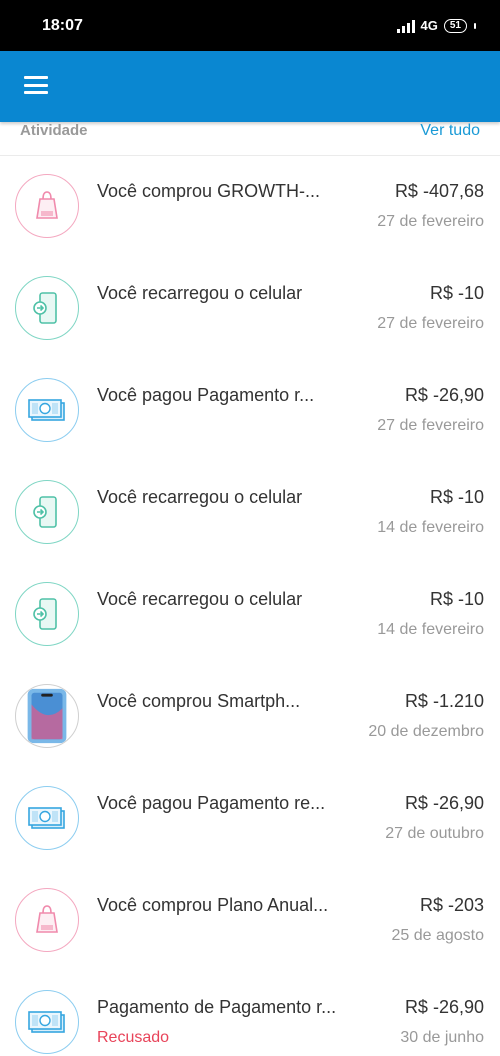  I want to click on activity-amount: R$ -407,68, so click(439, 191).